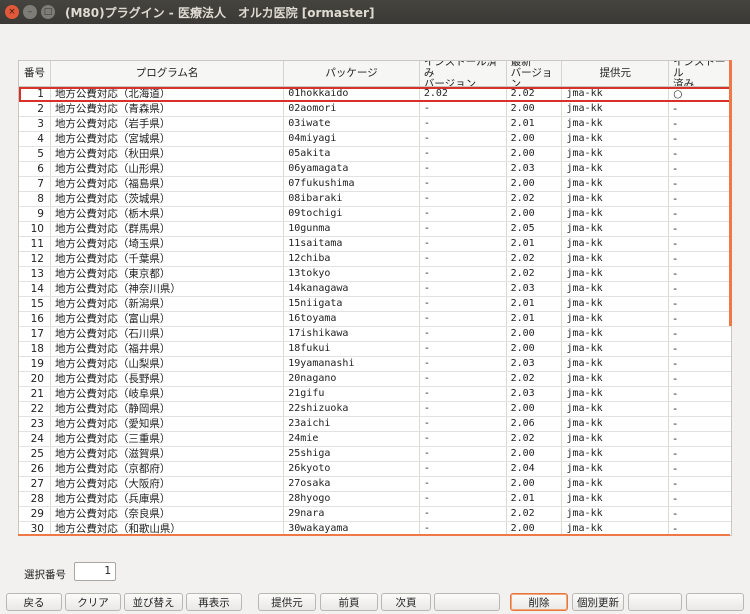 Image resolution: width=750 pixels, height=614 pixels. I want to click on table-row: 27 地方公費対応（大阪府） 27osaka -2.00 jma-kk -, so click(375, 484).